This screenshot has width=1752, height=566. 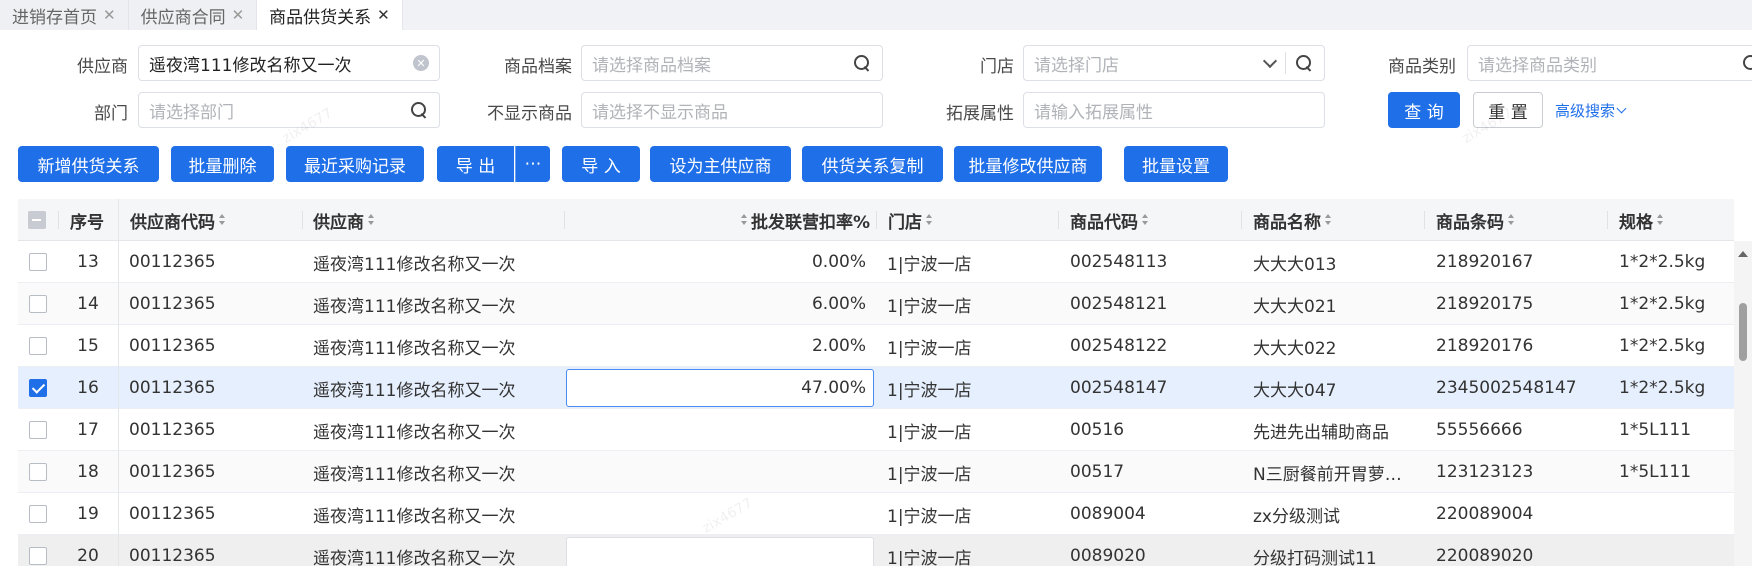 What do you see at coordinates (88, 430) in the screenshot?
I see `cell-seq: 17` at bounding box center [88, 430].